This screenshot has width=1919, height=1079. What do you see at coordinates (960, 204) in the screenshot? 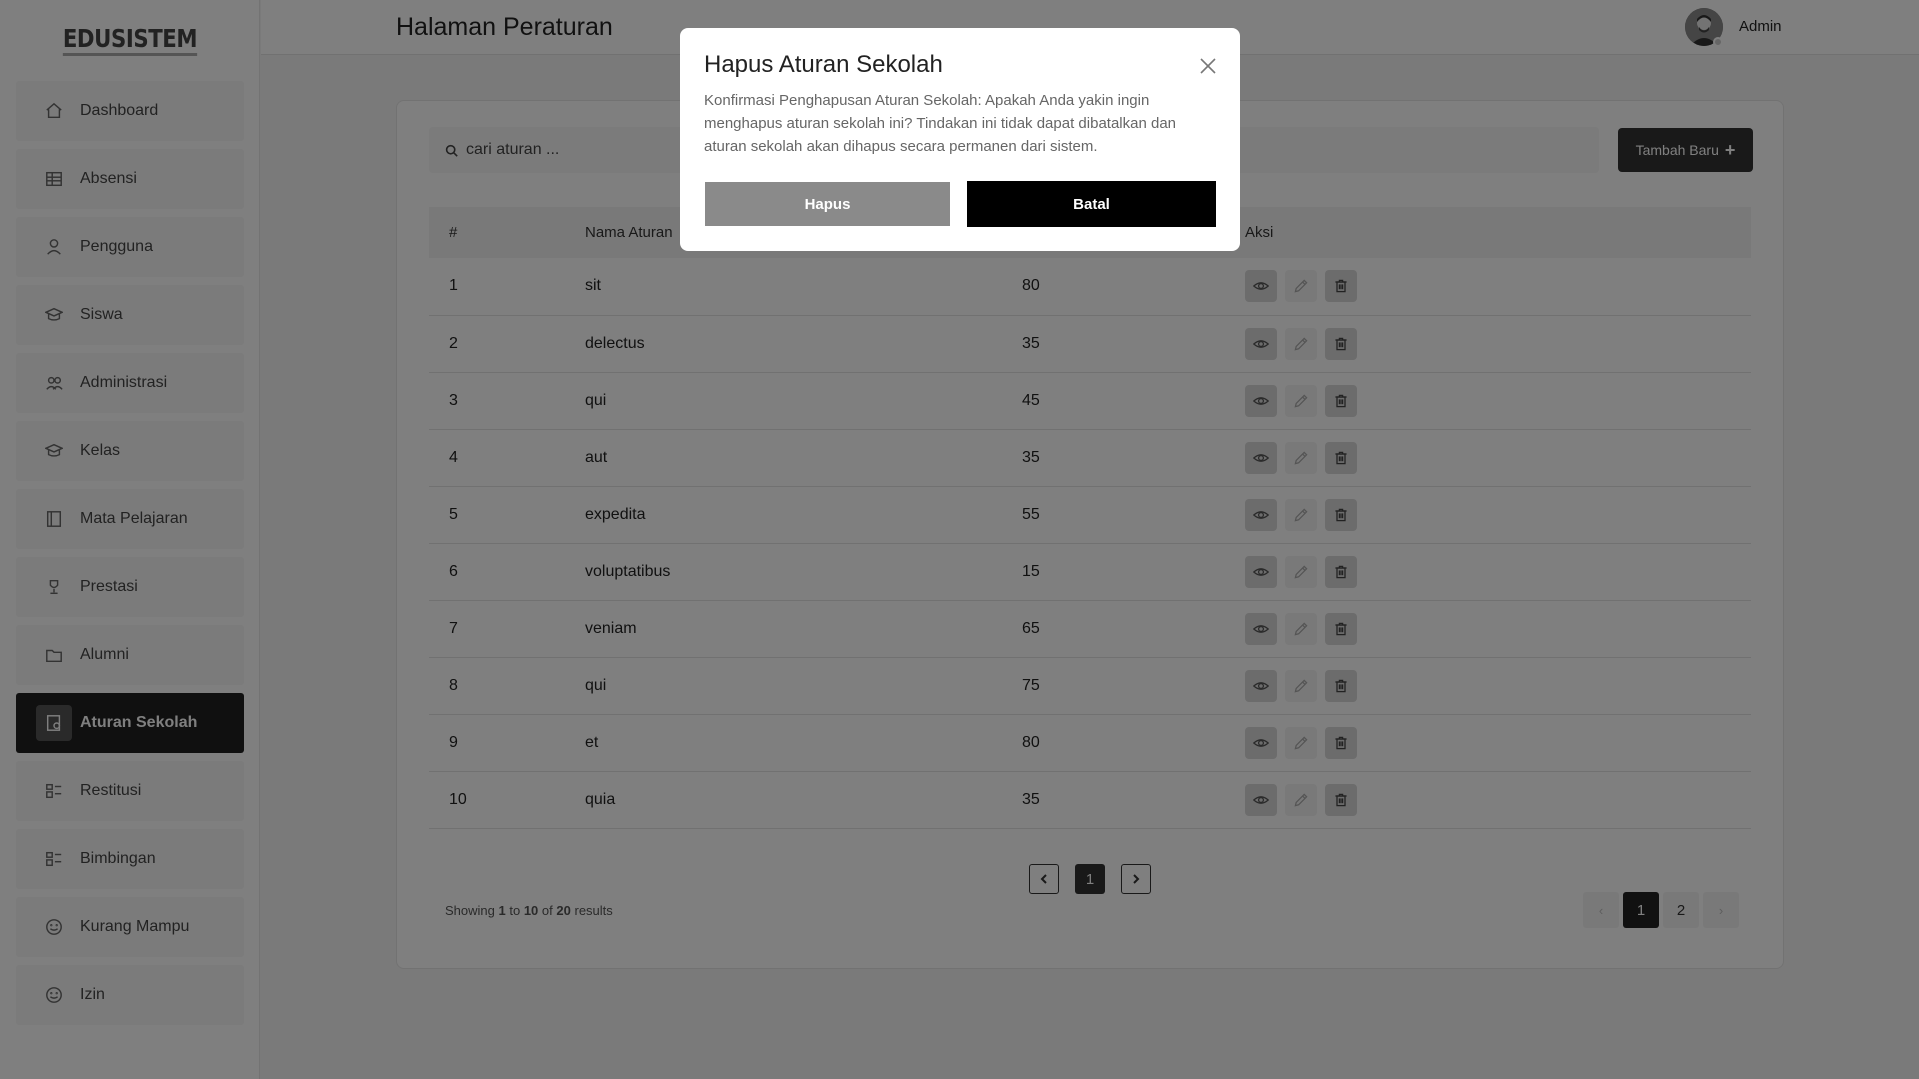
I see `modal-actions: Hapus Batal` at bounding box center [960, 204].